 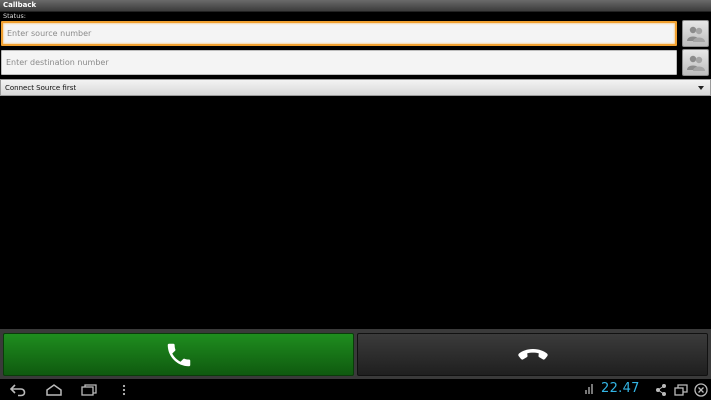 I want to click on system-clock: 22.47, so click(x=620, y=388).